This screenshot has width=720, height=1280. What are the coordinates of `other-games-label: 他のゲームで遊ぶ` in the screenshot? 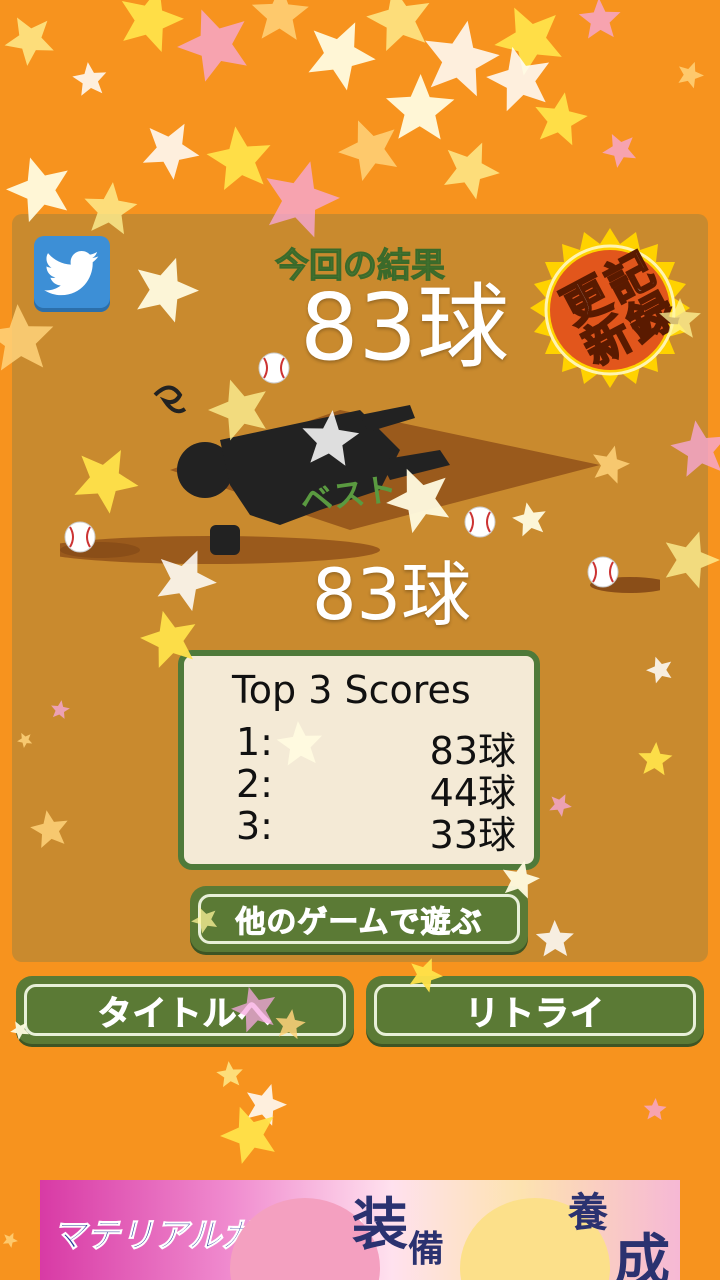 It's located at (359, 923).